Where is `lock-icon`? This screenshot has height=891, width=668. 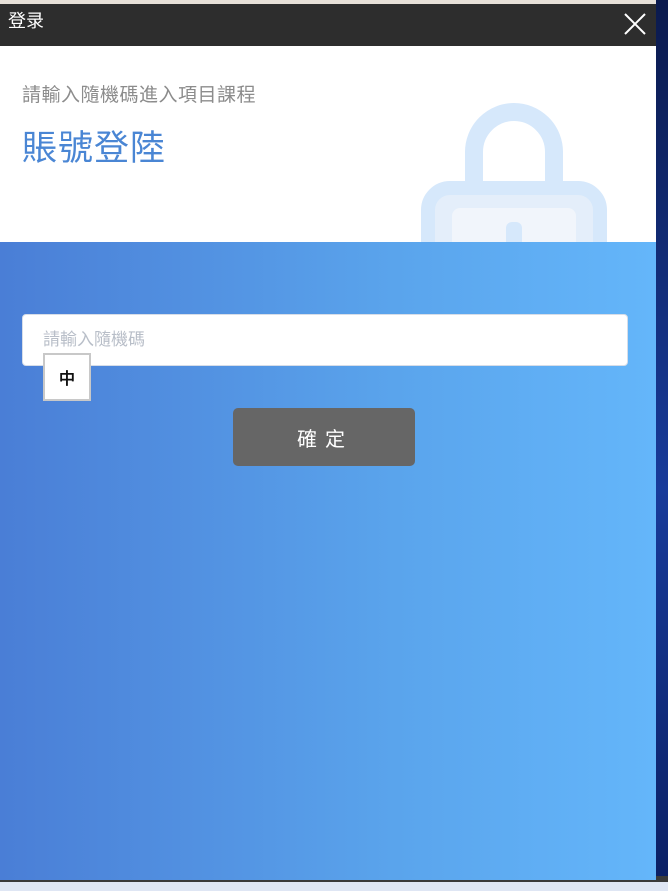
lock-icon is located at coordinates (514, 172).